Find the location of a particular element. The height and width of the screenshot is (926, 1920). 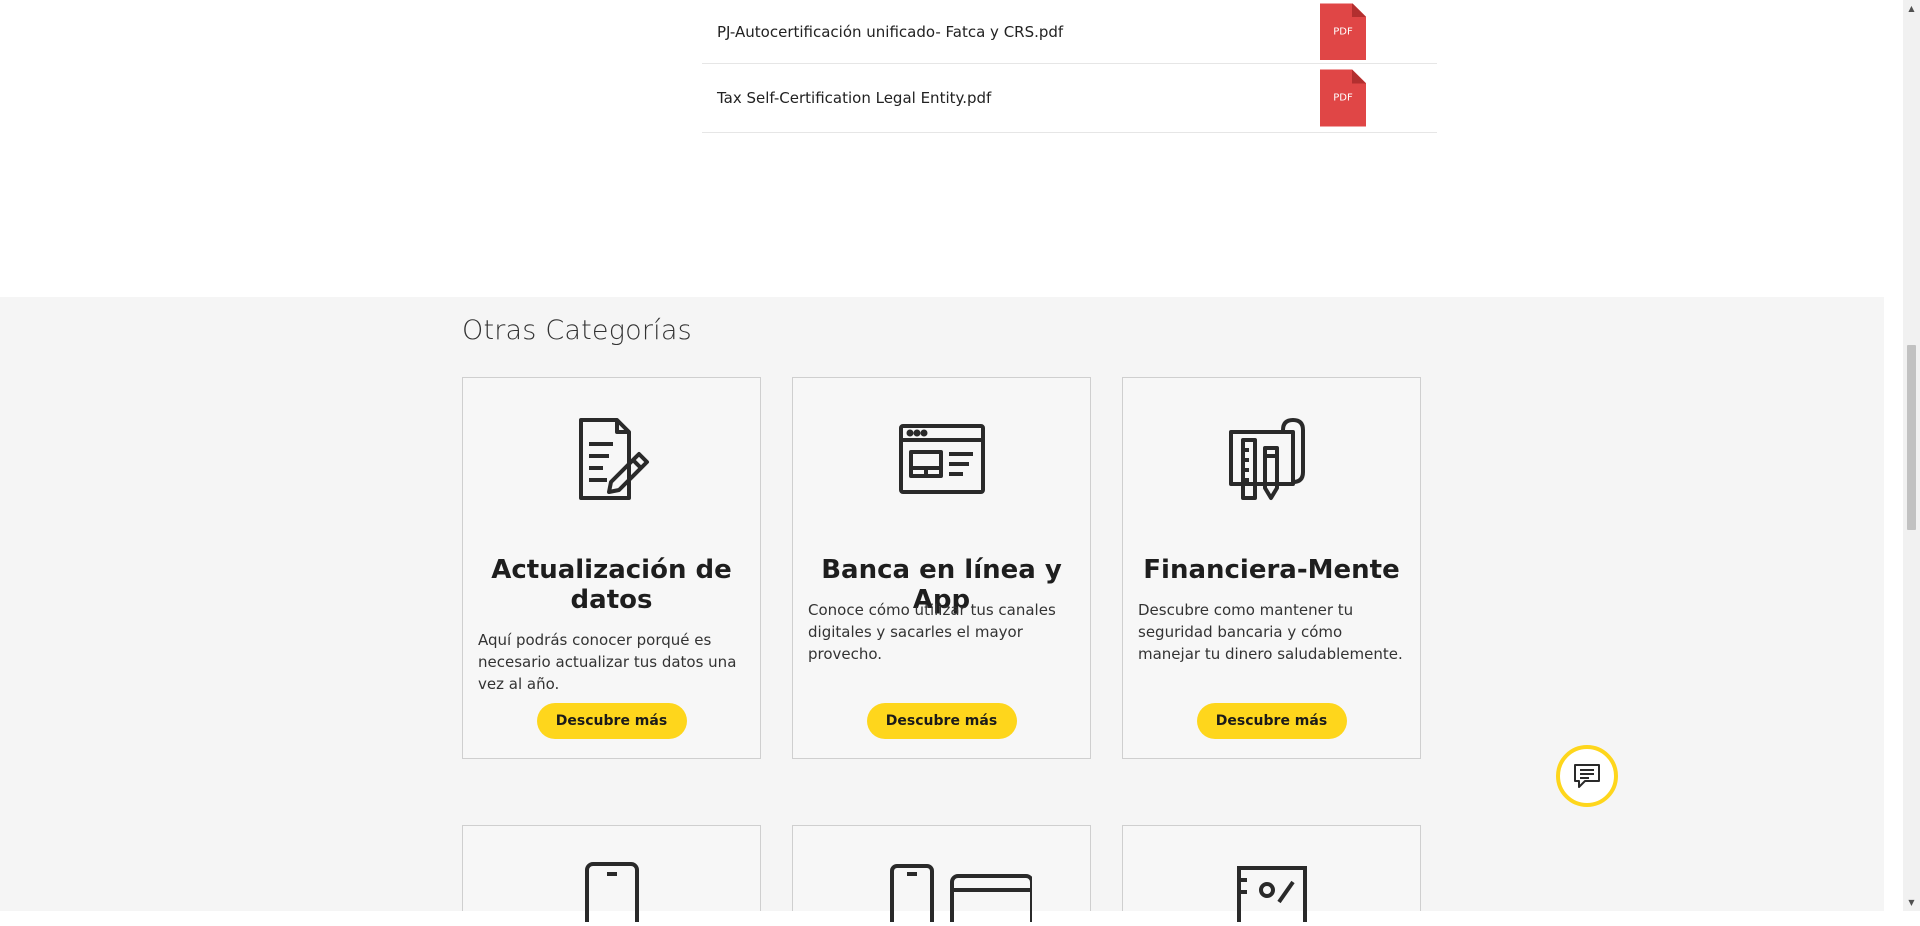

chat-icon is located at coordinates (1587, 776).